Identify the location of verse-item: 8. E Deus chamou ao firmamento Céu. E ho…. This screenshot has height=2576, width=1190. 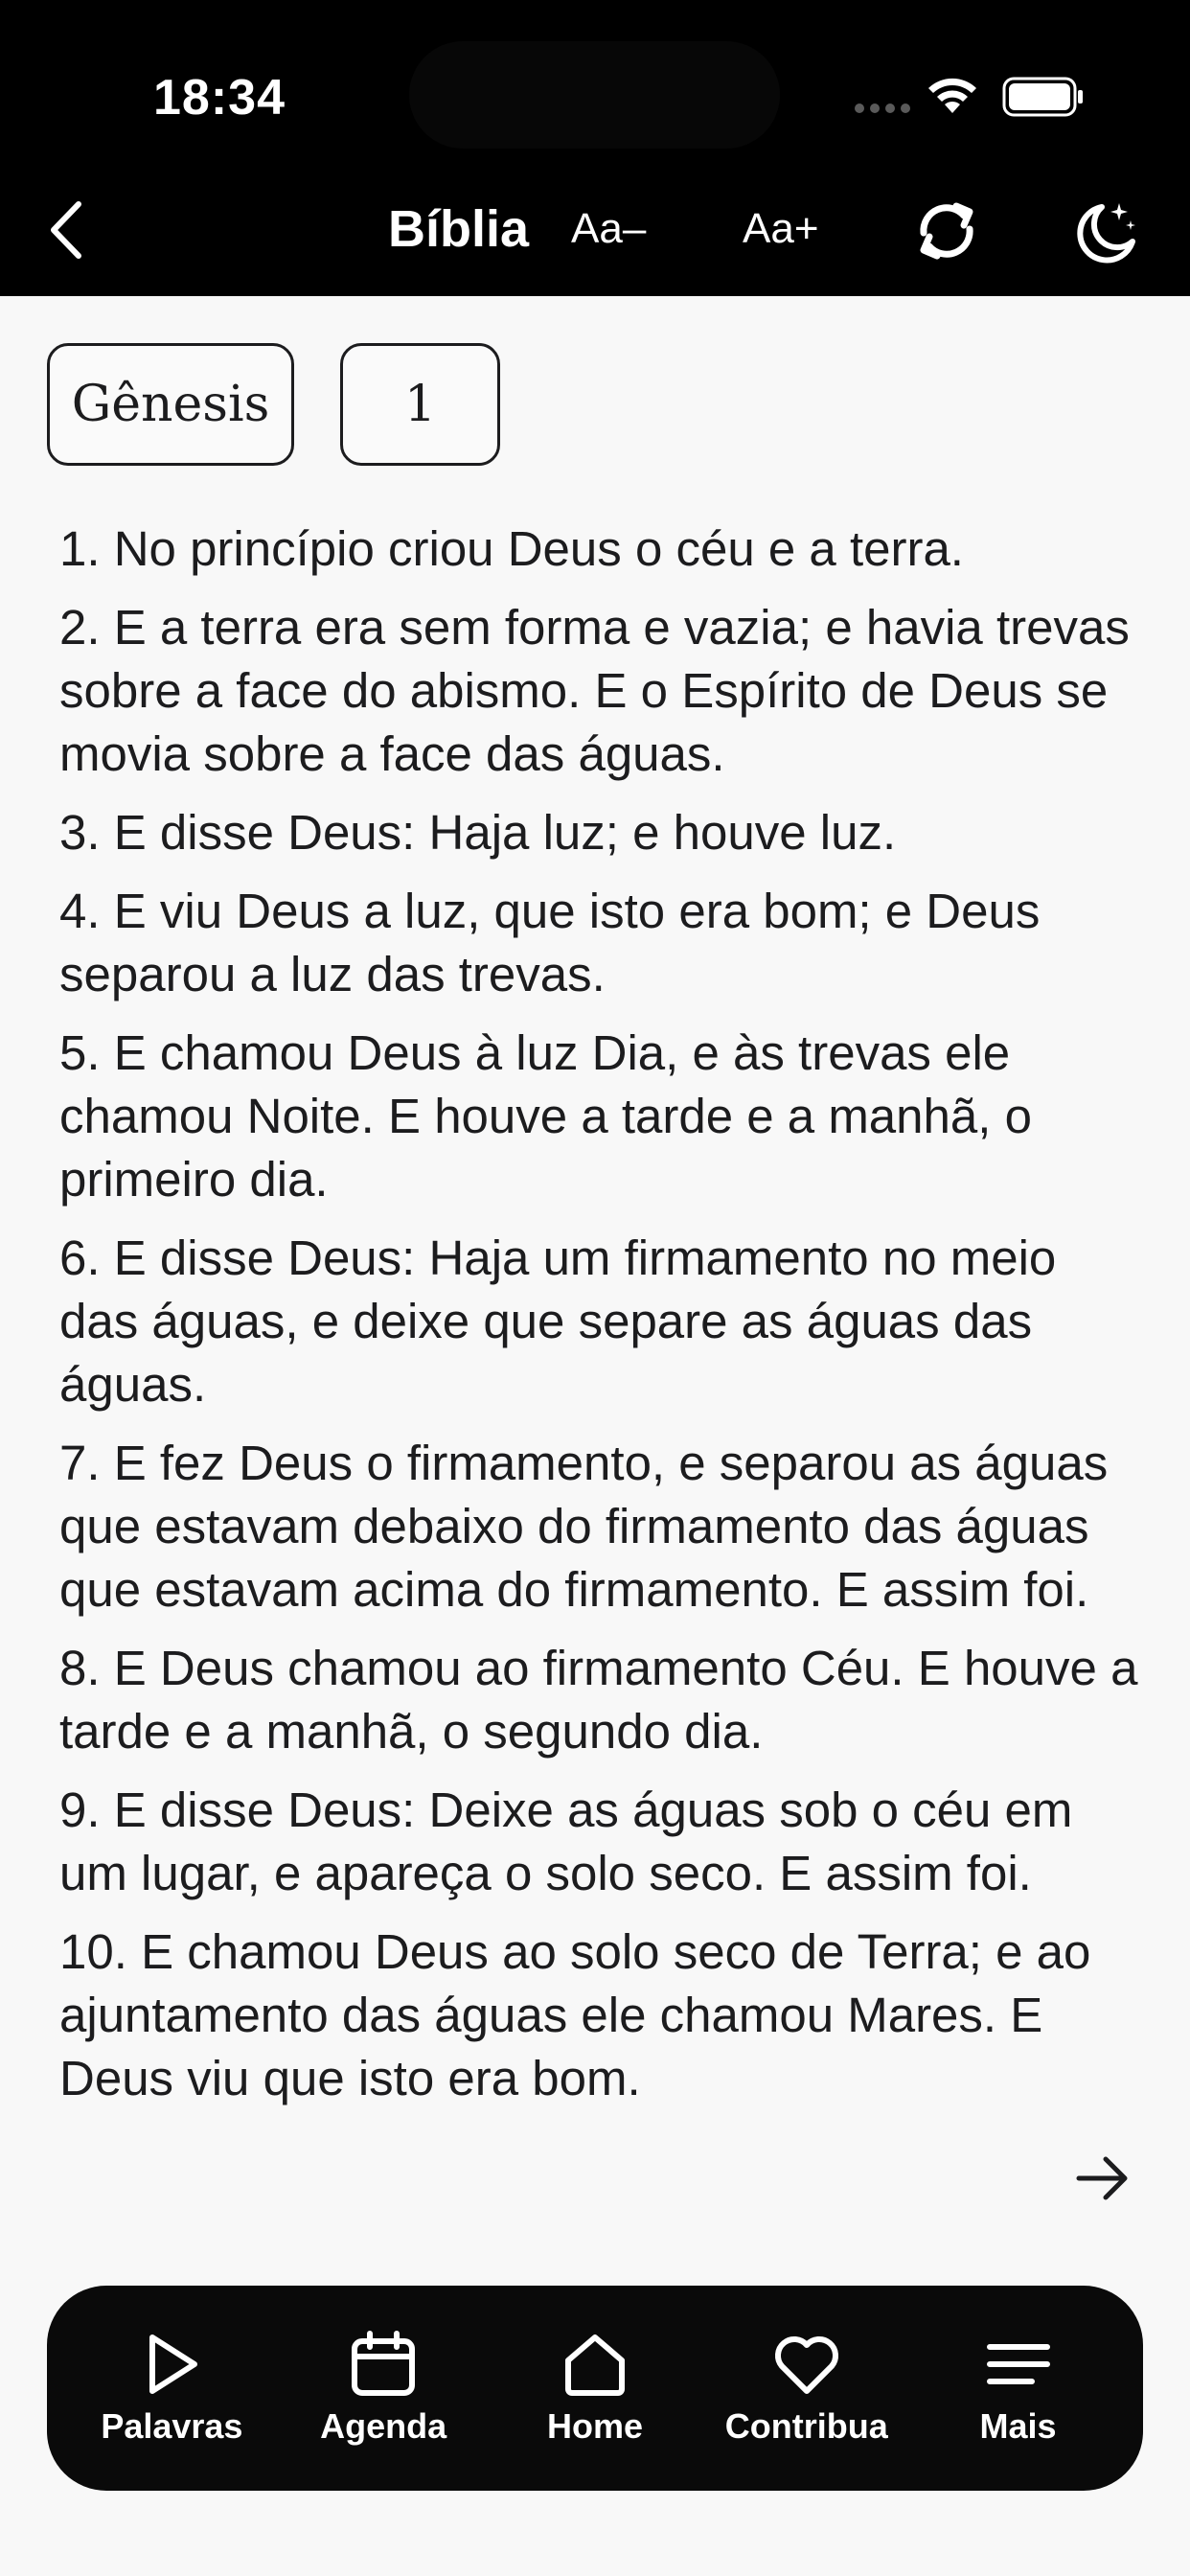
(599, 1700).